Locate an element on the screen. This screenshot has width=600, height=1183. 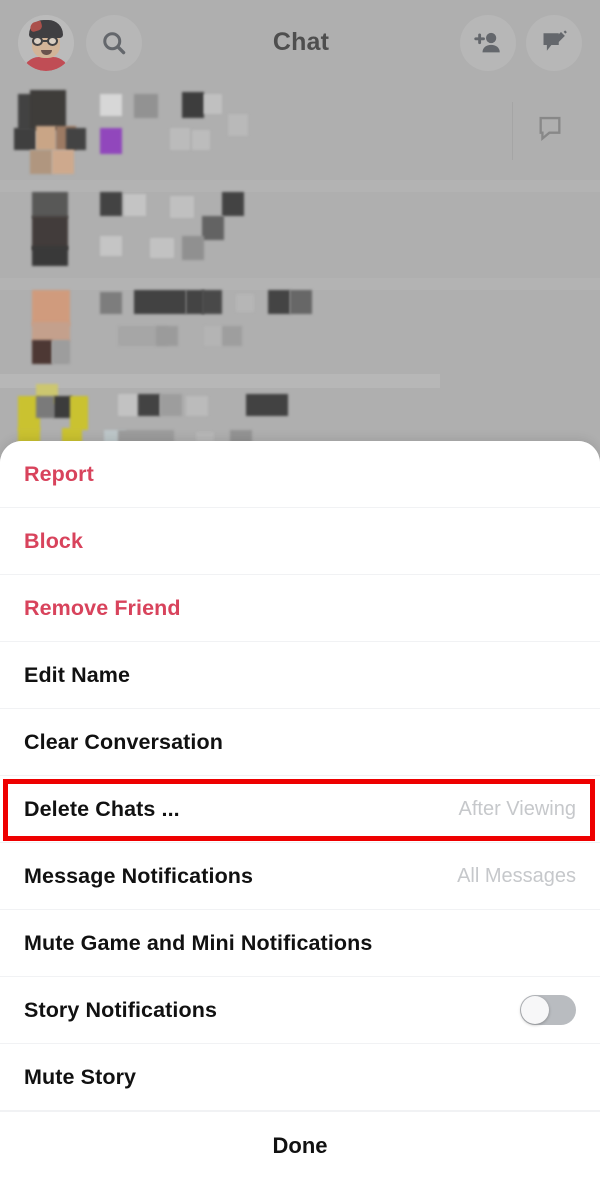
menu-item-mute-story: Mute Story is located at coordinates (300, 1077).